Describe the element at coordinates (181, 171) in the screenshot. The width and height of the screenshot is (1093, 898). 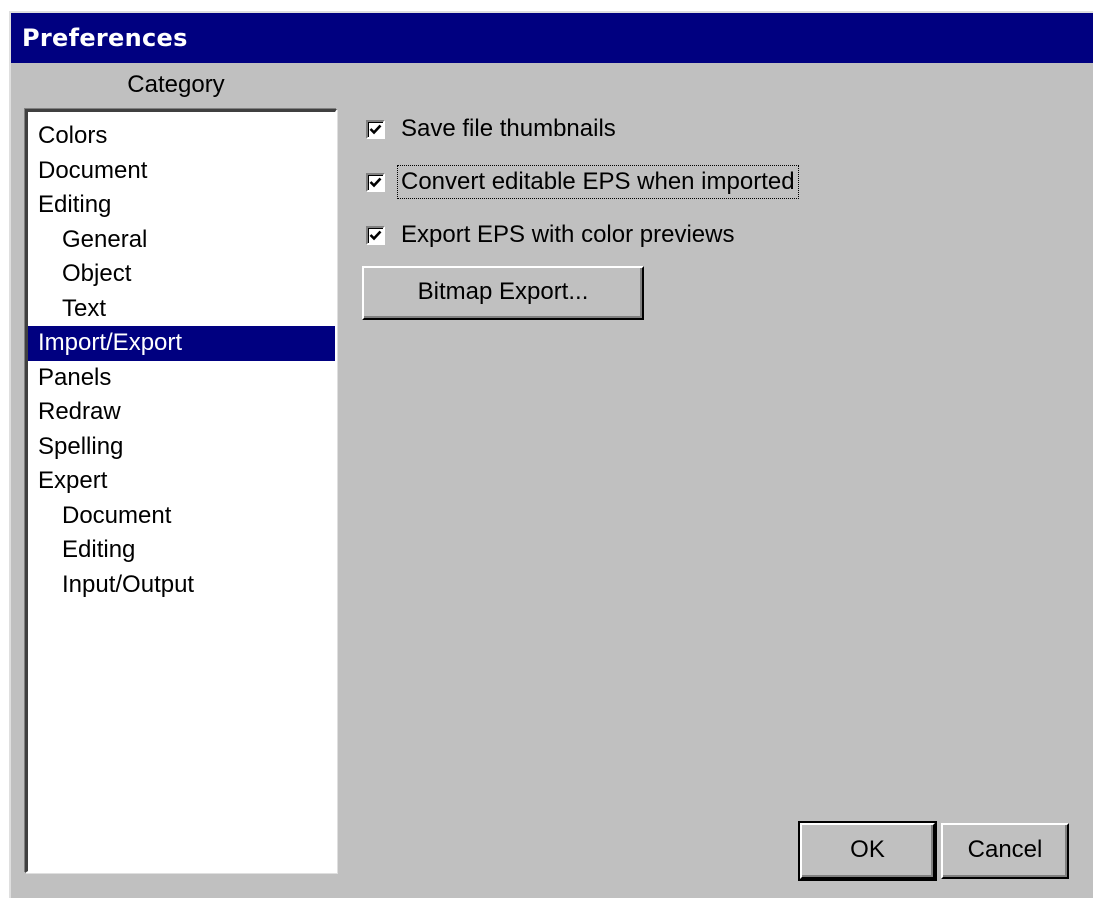
I see `category-item-document: Document` at that location.